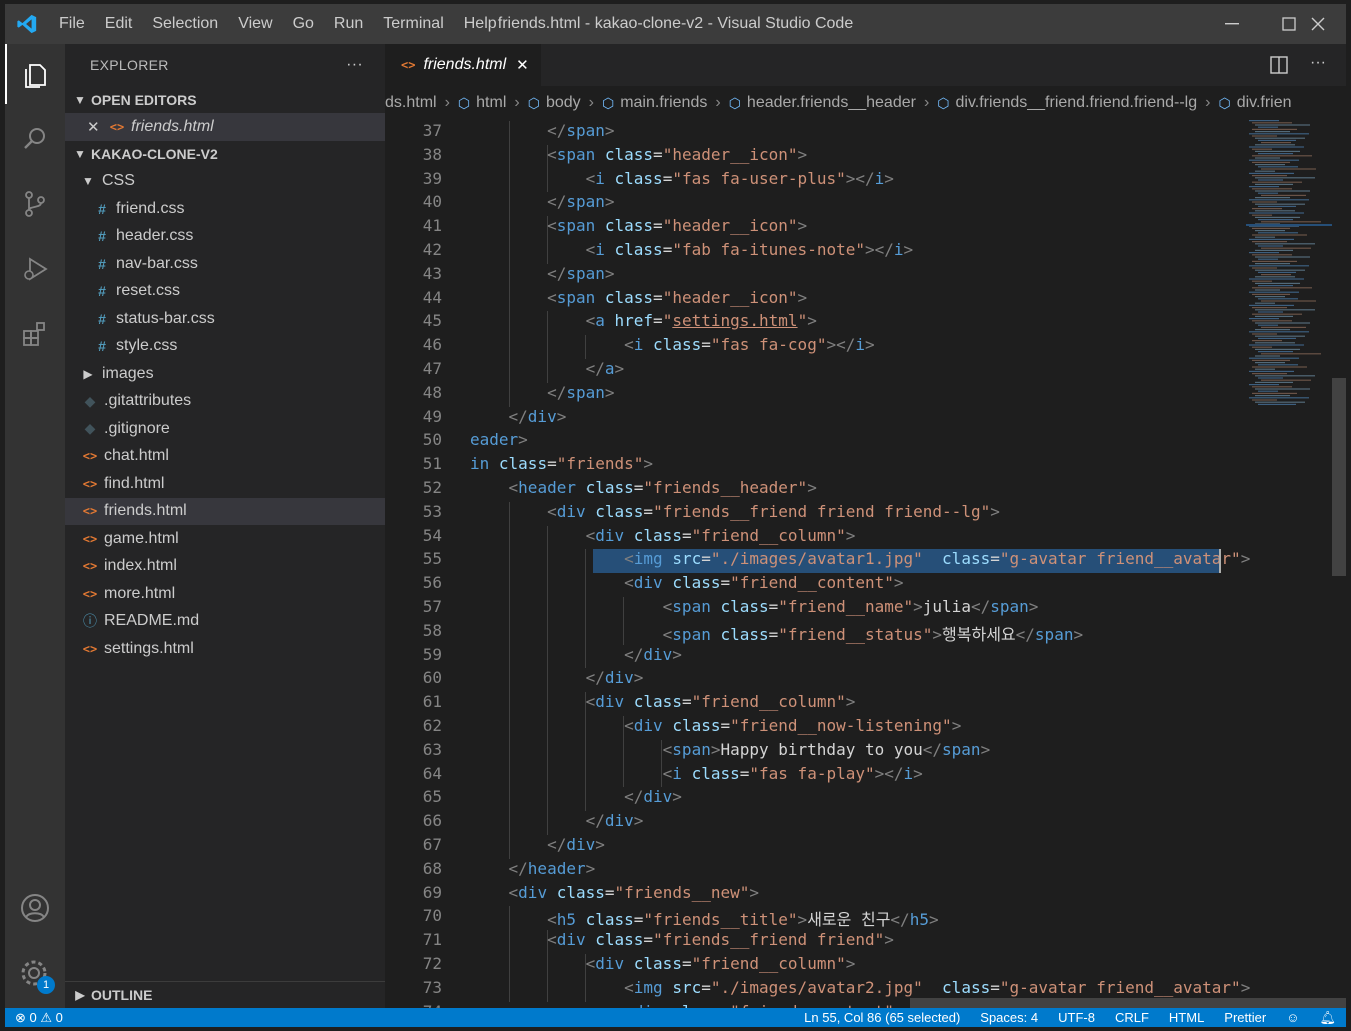 Image resolution: width=1351 pixels, height=1031 pixels. What do you see at coordinates (303, 24) in the screenshot?
I see `menu-go: Go` at bounding box center [303, 24].